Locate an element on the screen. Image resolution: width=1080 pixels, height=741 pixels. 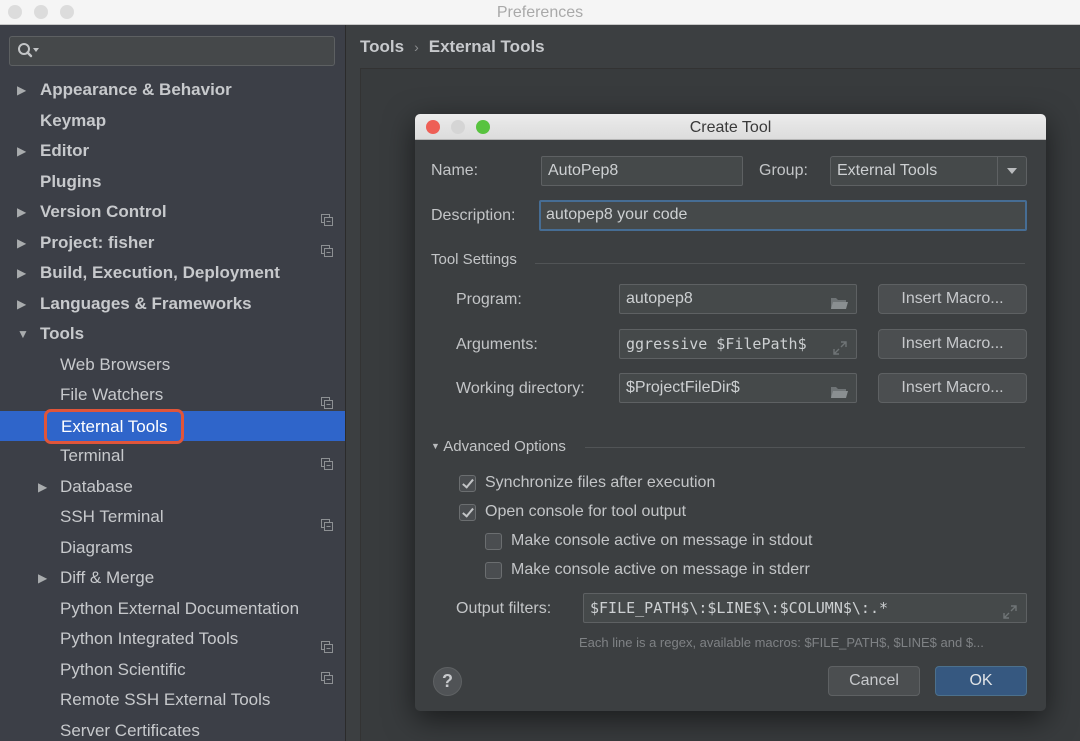
program-field: autopep8 is located at coordinates (738, 299).